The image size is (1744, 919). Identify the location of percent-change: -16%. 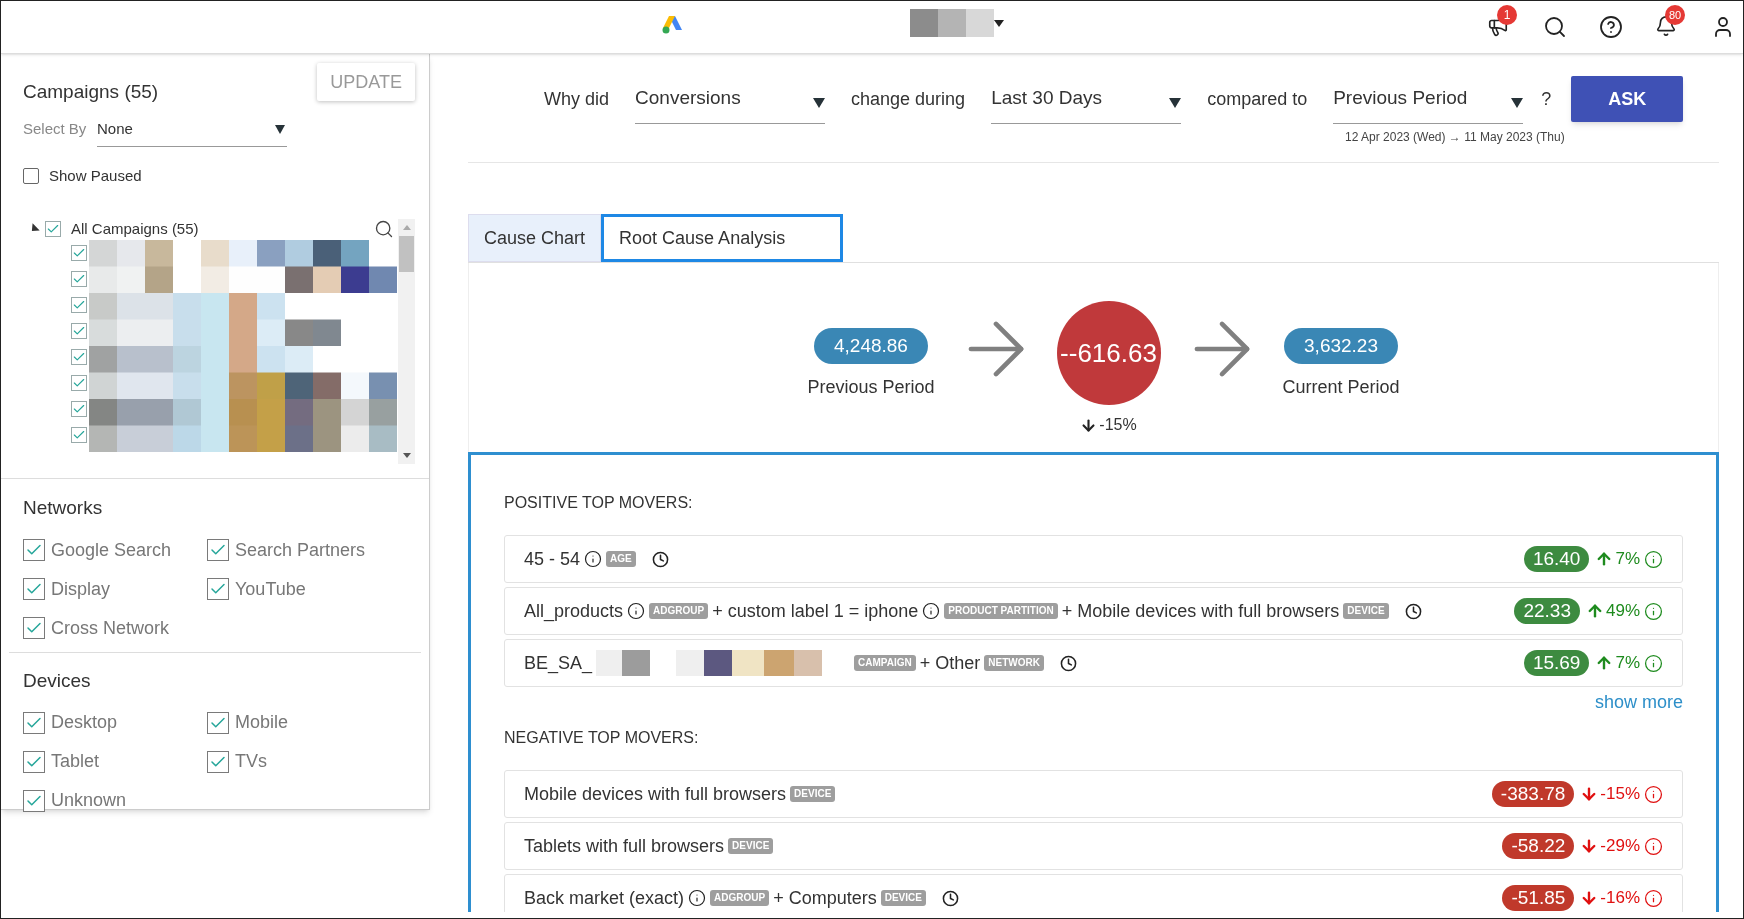
(1620, 898).